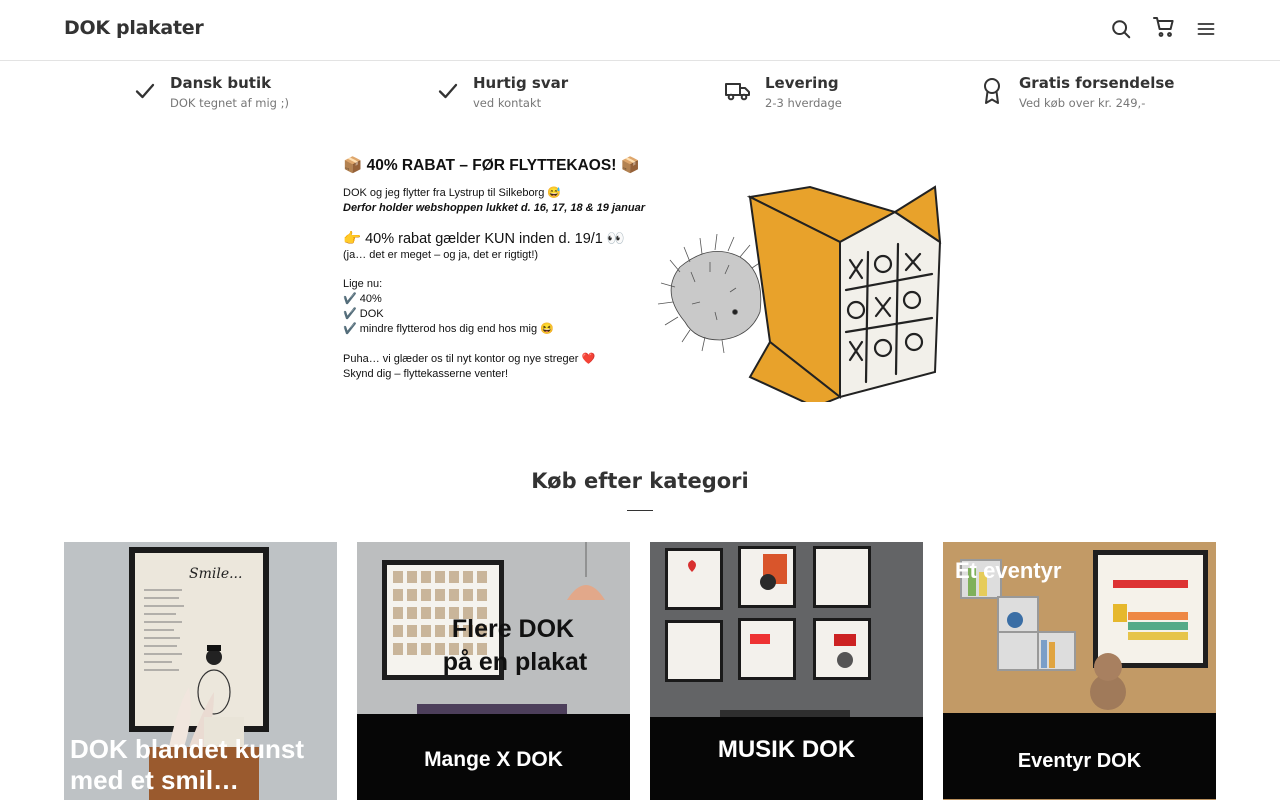 This screenshot has width=1280, height=800. Describe the element at coordinates (229, 103) in the screenshot. I see `usp-subtitle: DOK tegnet af mig ;)` at that location.